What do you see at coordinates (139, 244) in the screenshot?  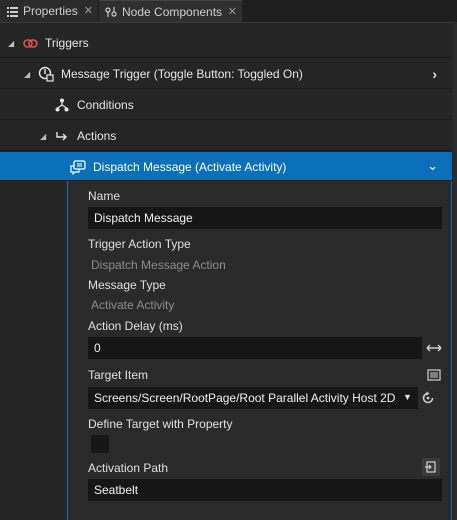 I see `trigger-action-type-label: Trigger Action Type` at bounding box center [139, 244].